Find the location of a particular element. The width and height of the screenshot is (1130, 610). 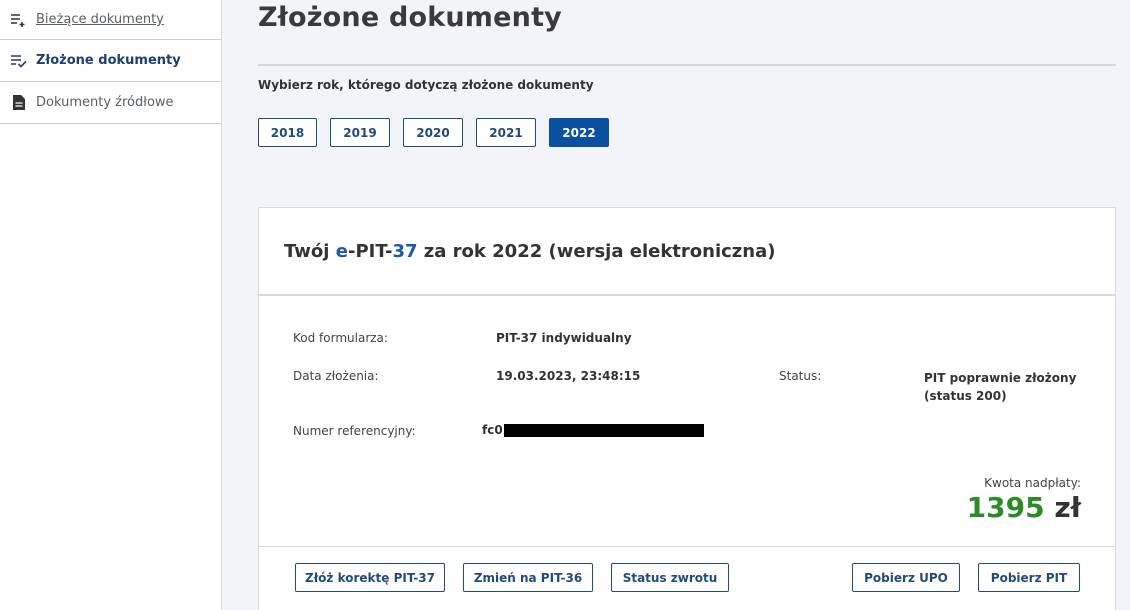

sidebar-item-current-documents: Bieżące dokumenty is located at coordinates (110, 20).